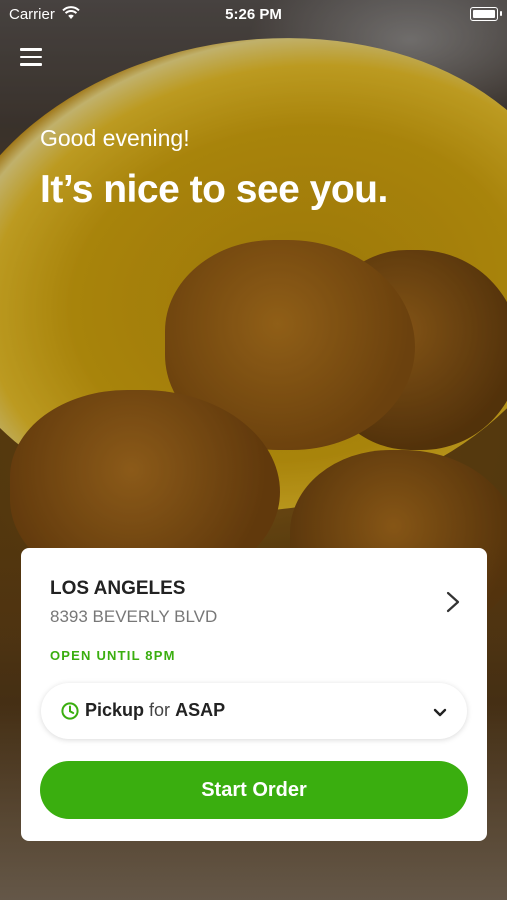 The image size is (507, 900). I want to click on greeting-text: Good evening!, so click(115, 138).